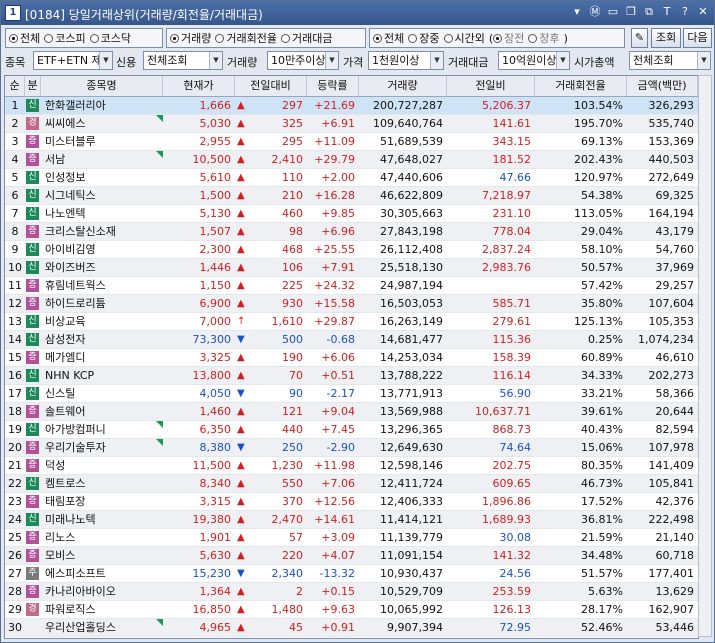 The image size is (715, 643). Describe the element at coordinates (534, 60) in the screenshot. I see `amount-select: 10억원이상 ▼` at that location.